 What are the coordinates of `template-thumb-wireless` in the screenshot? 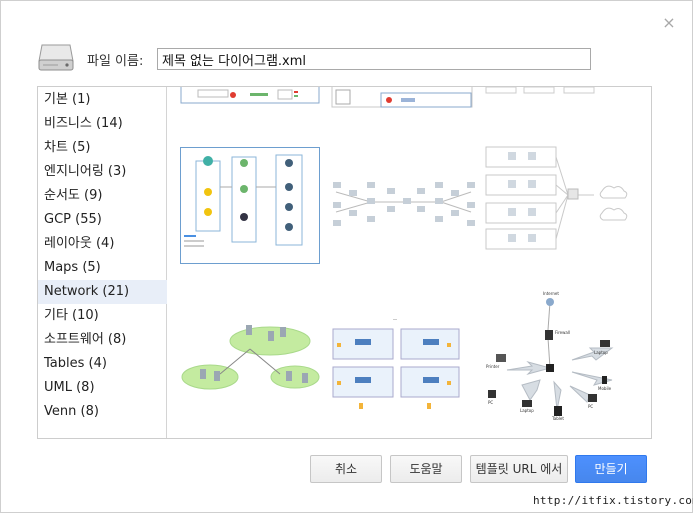 It's located at (250, 356).